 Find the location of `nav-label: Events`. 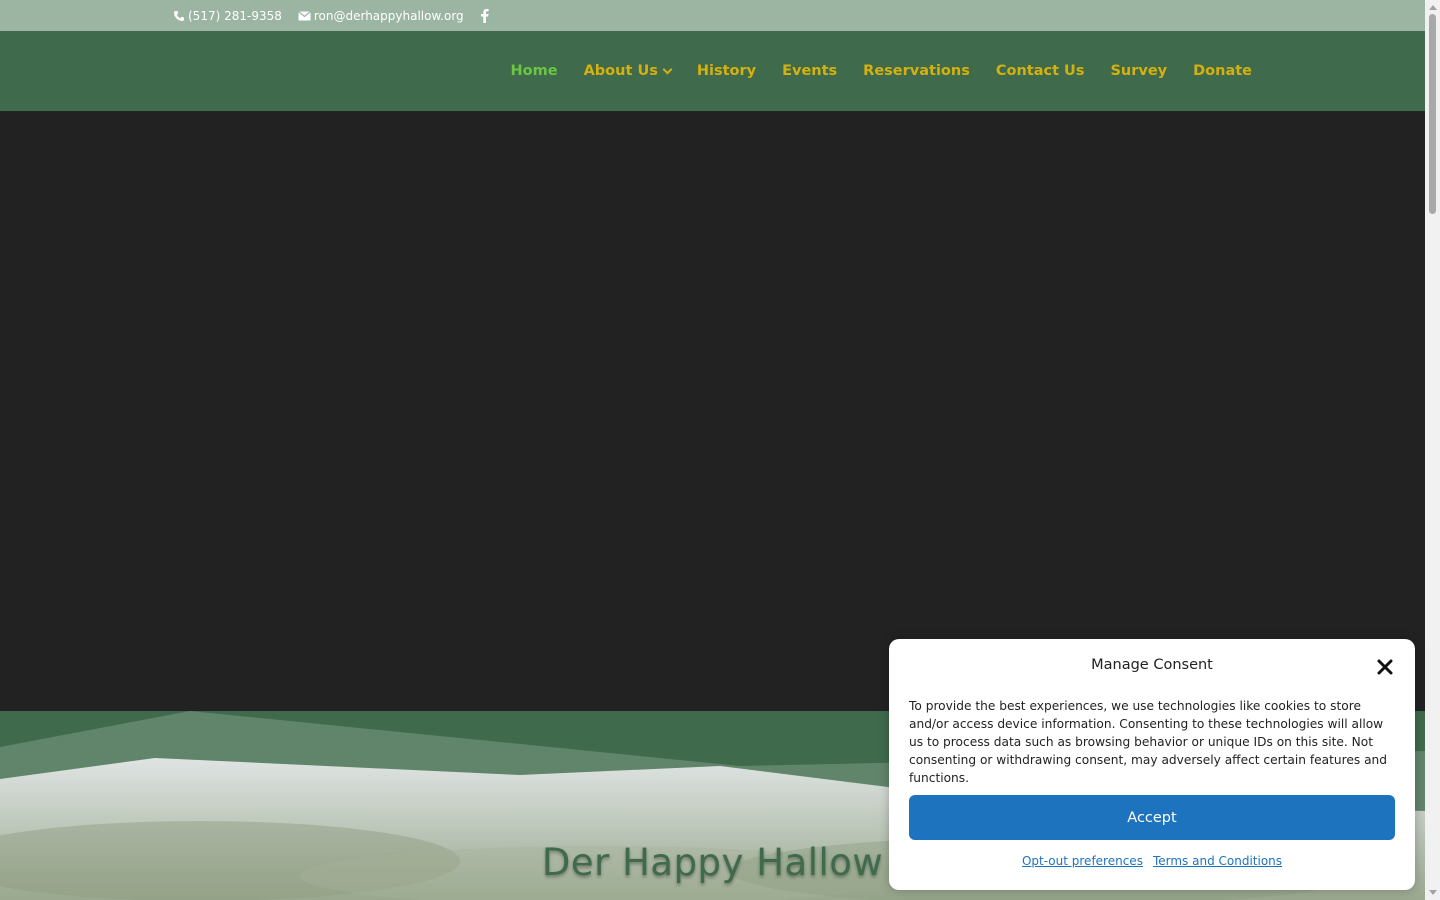

nav-label: Events is located at coordinates (810, 71).